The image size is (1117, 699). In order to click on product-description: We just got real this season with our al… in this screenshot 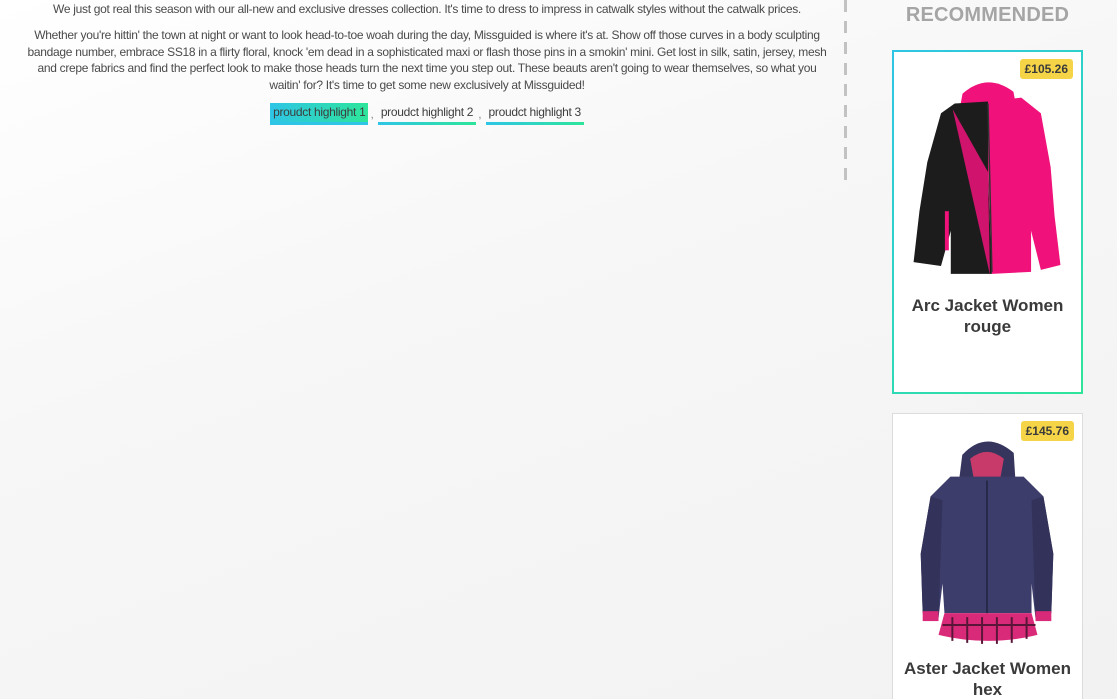, I will do `click(427, 62)`.